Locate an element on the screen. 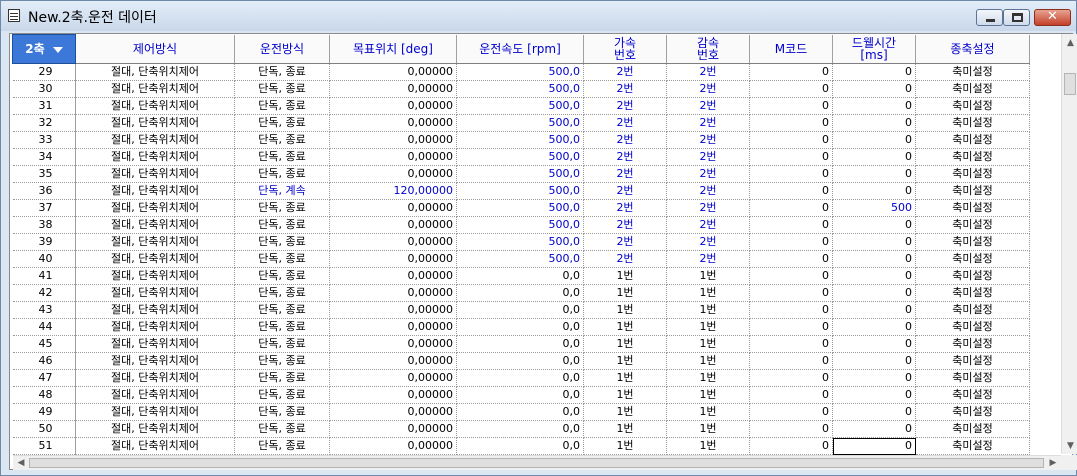 This screenshot has height=476, width=1077. column-header-dec: 감속 번호 is located at coordinates (708, 49).